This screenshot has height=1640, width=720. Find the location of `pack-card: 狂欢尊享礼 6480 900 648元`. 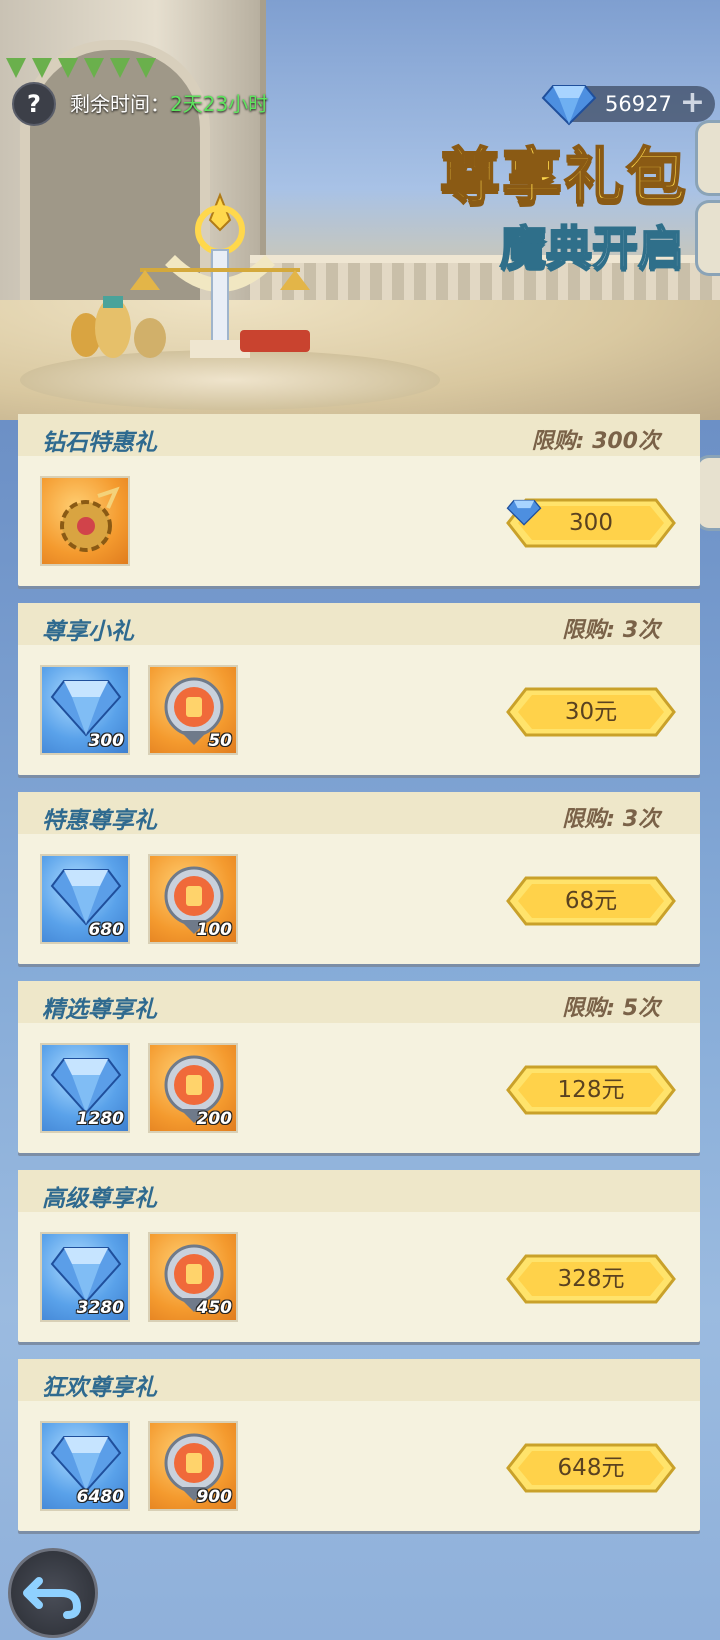

pack-card: 狂欢尊享礼 6480 900 648元 is located at coordinates (359, 1445).